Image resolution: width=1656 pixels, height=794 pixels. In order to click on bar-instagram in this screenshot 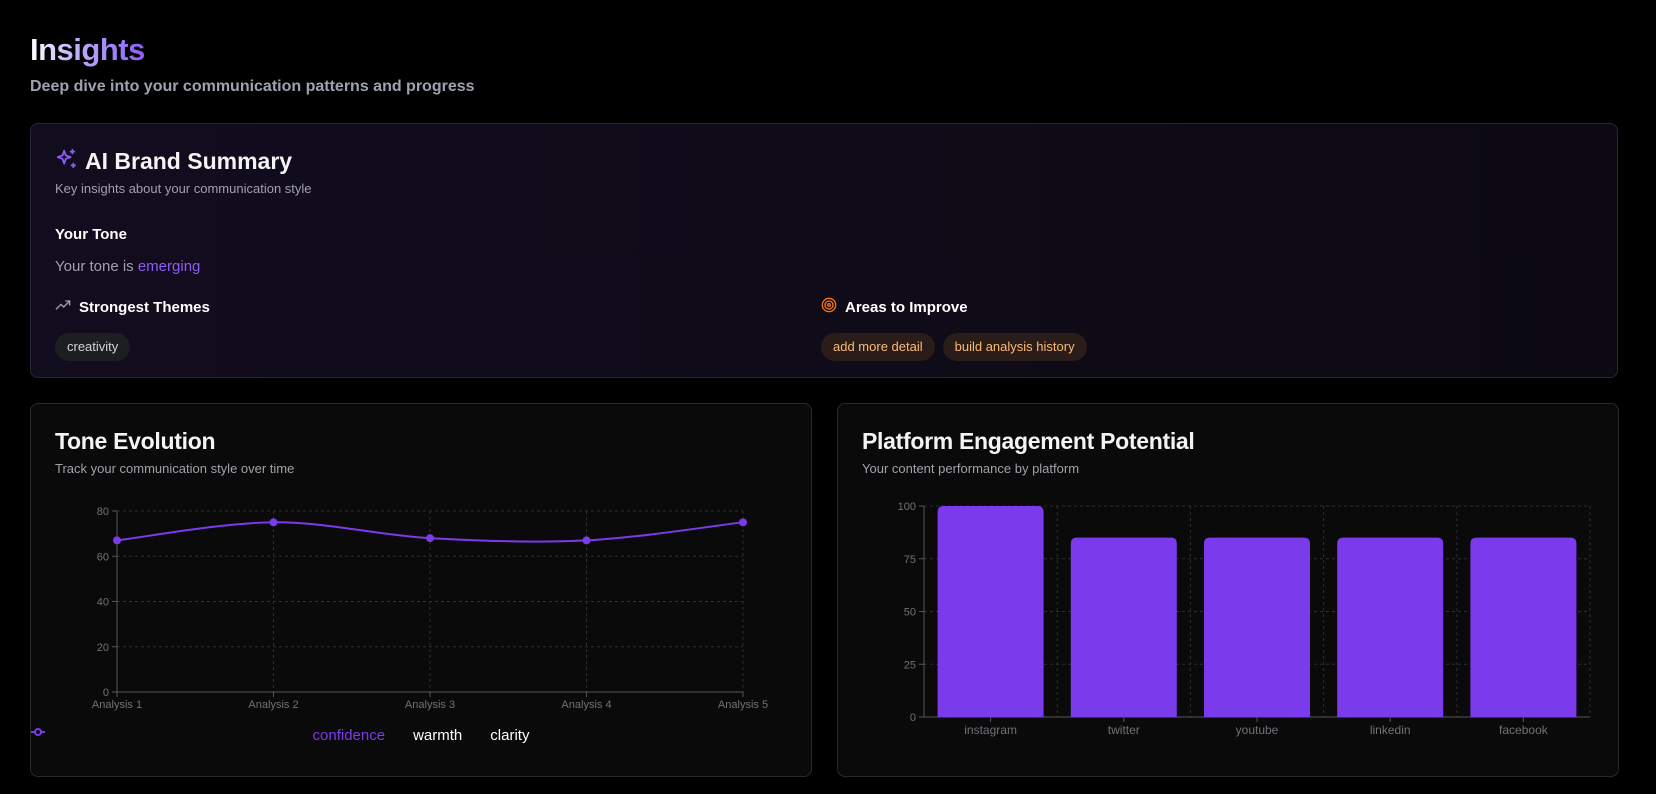, I will do `click(990, 611)`.